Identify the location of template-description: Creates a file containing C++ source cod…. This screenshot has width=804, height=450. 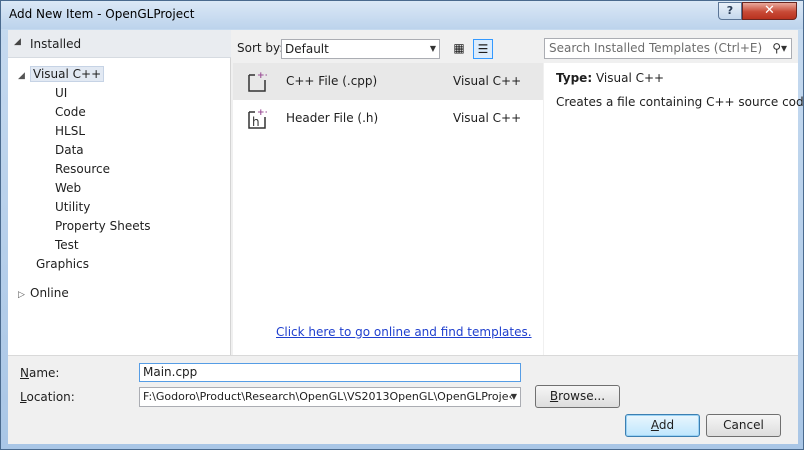
(680, 102).